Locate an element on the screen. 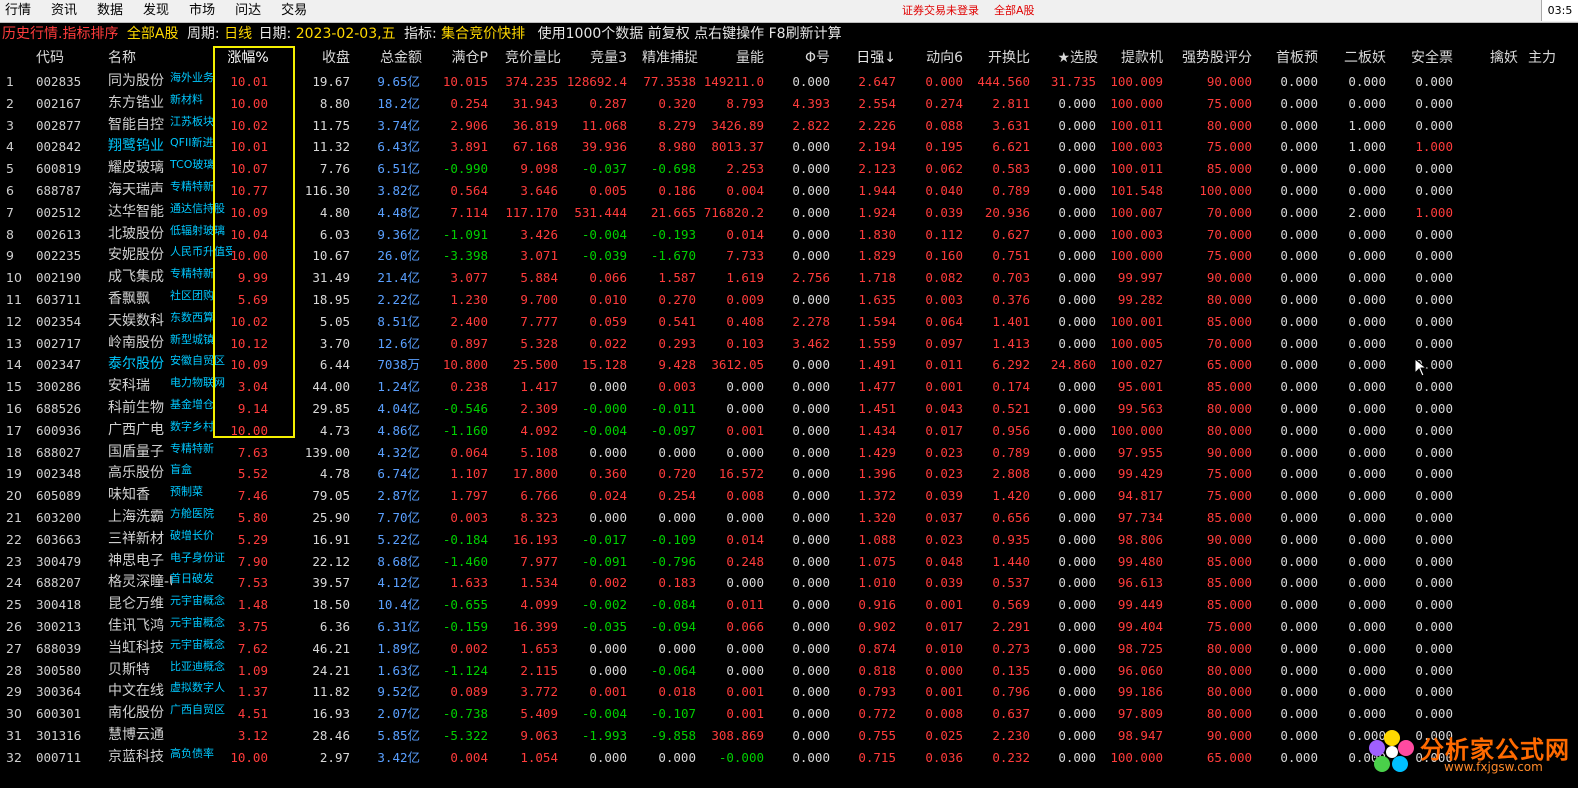 This screenshot has height=788, width=1578. stock-name: 京蓝科技 is located at coordinates (136, 756).